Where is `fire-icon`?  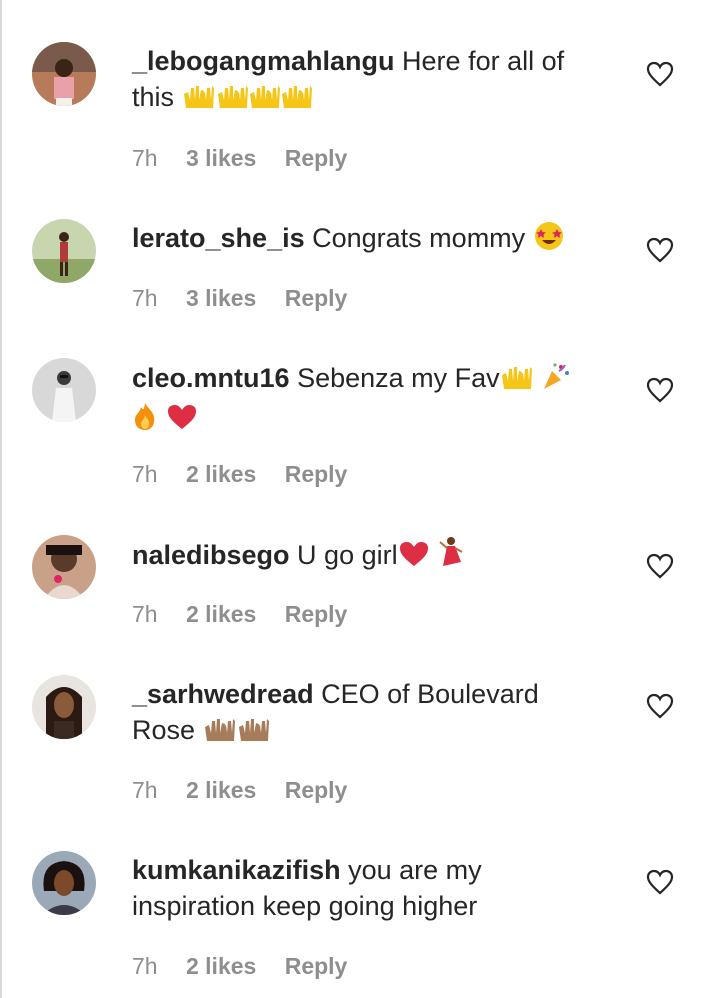 fire-icon is located at coordinates (145, 420).